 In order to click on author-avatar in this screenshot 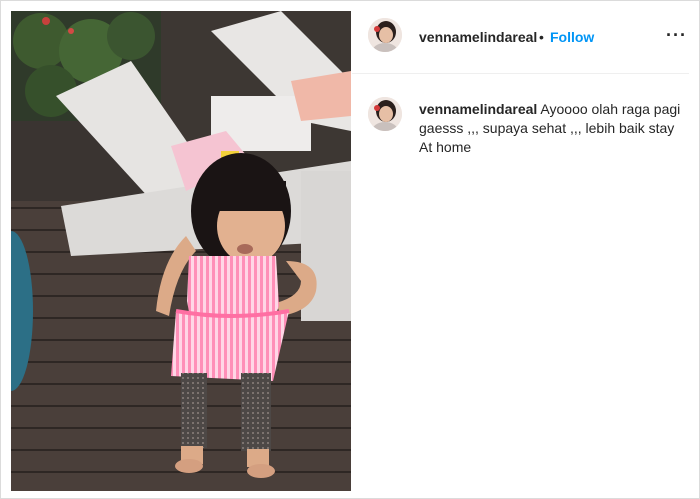, I will do `click(385, 35)`.